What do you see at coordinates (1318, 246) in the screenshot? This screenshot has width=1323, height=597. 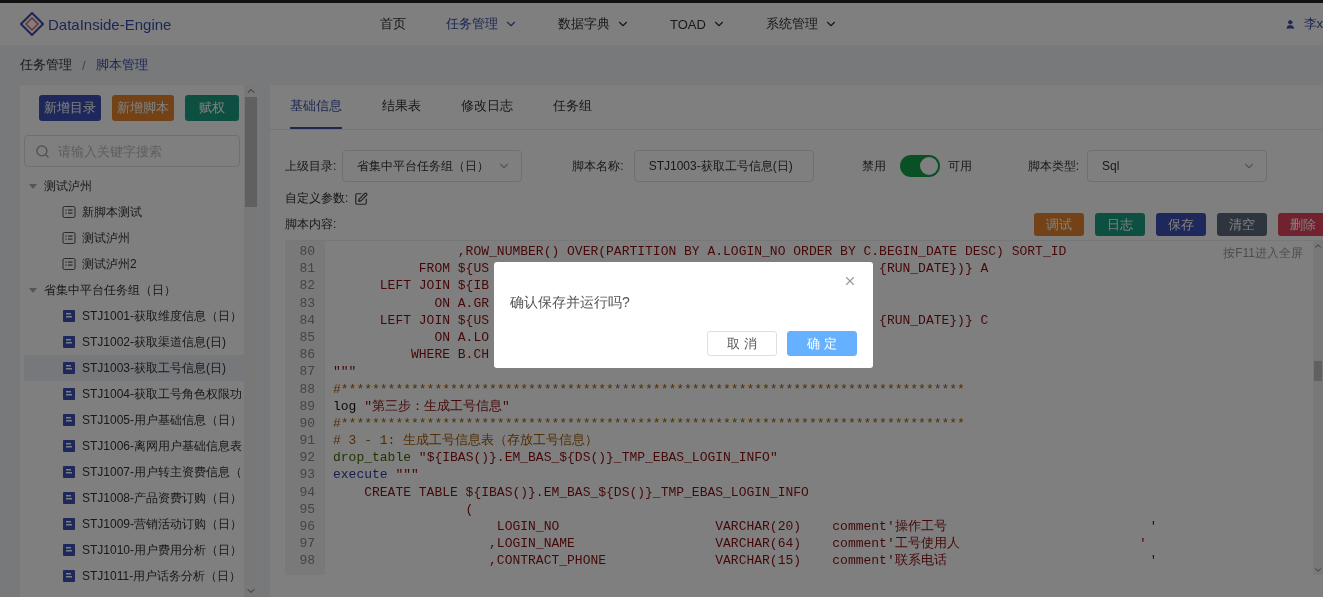 I see `scroll-up-icon` at bounding box center [1318, 246].